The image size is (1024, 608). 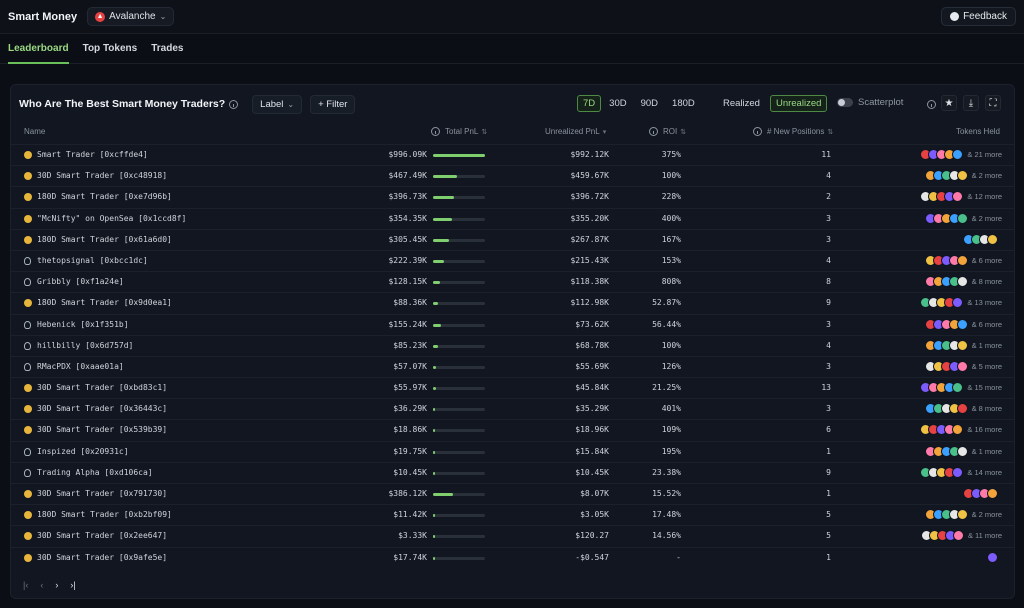 What do you see at coordinates (971, 103) in the screenshot?
I see `download-icon: ⤓` at bounding box center [971, 103].